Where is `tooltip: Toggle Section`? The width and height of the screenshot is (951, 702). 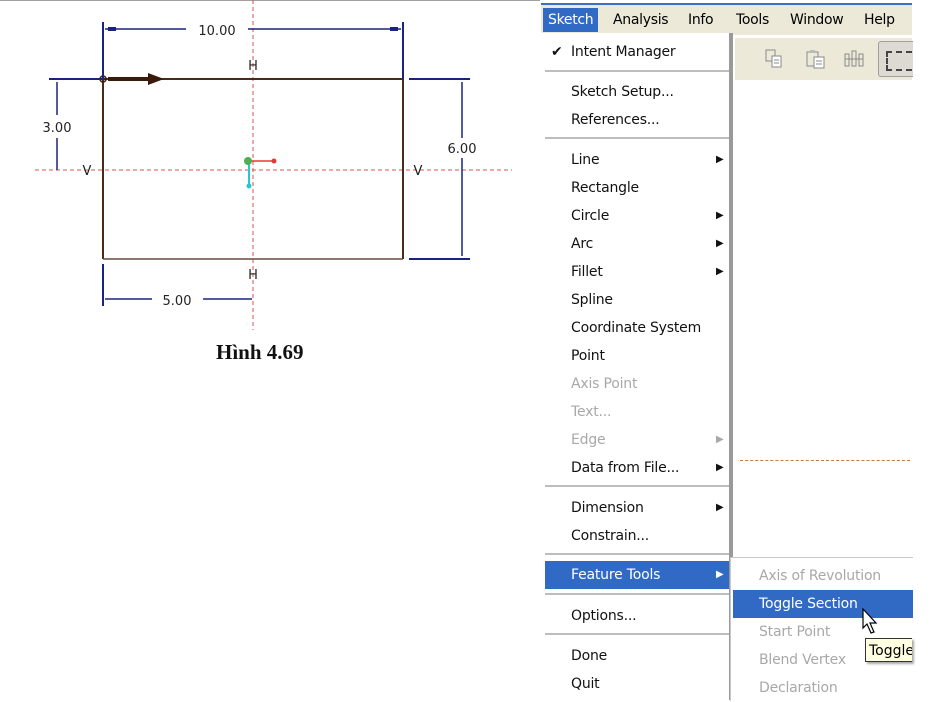
tooltip: Toggle Section is located at coordinates (888, 650).